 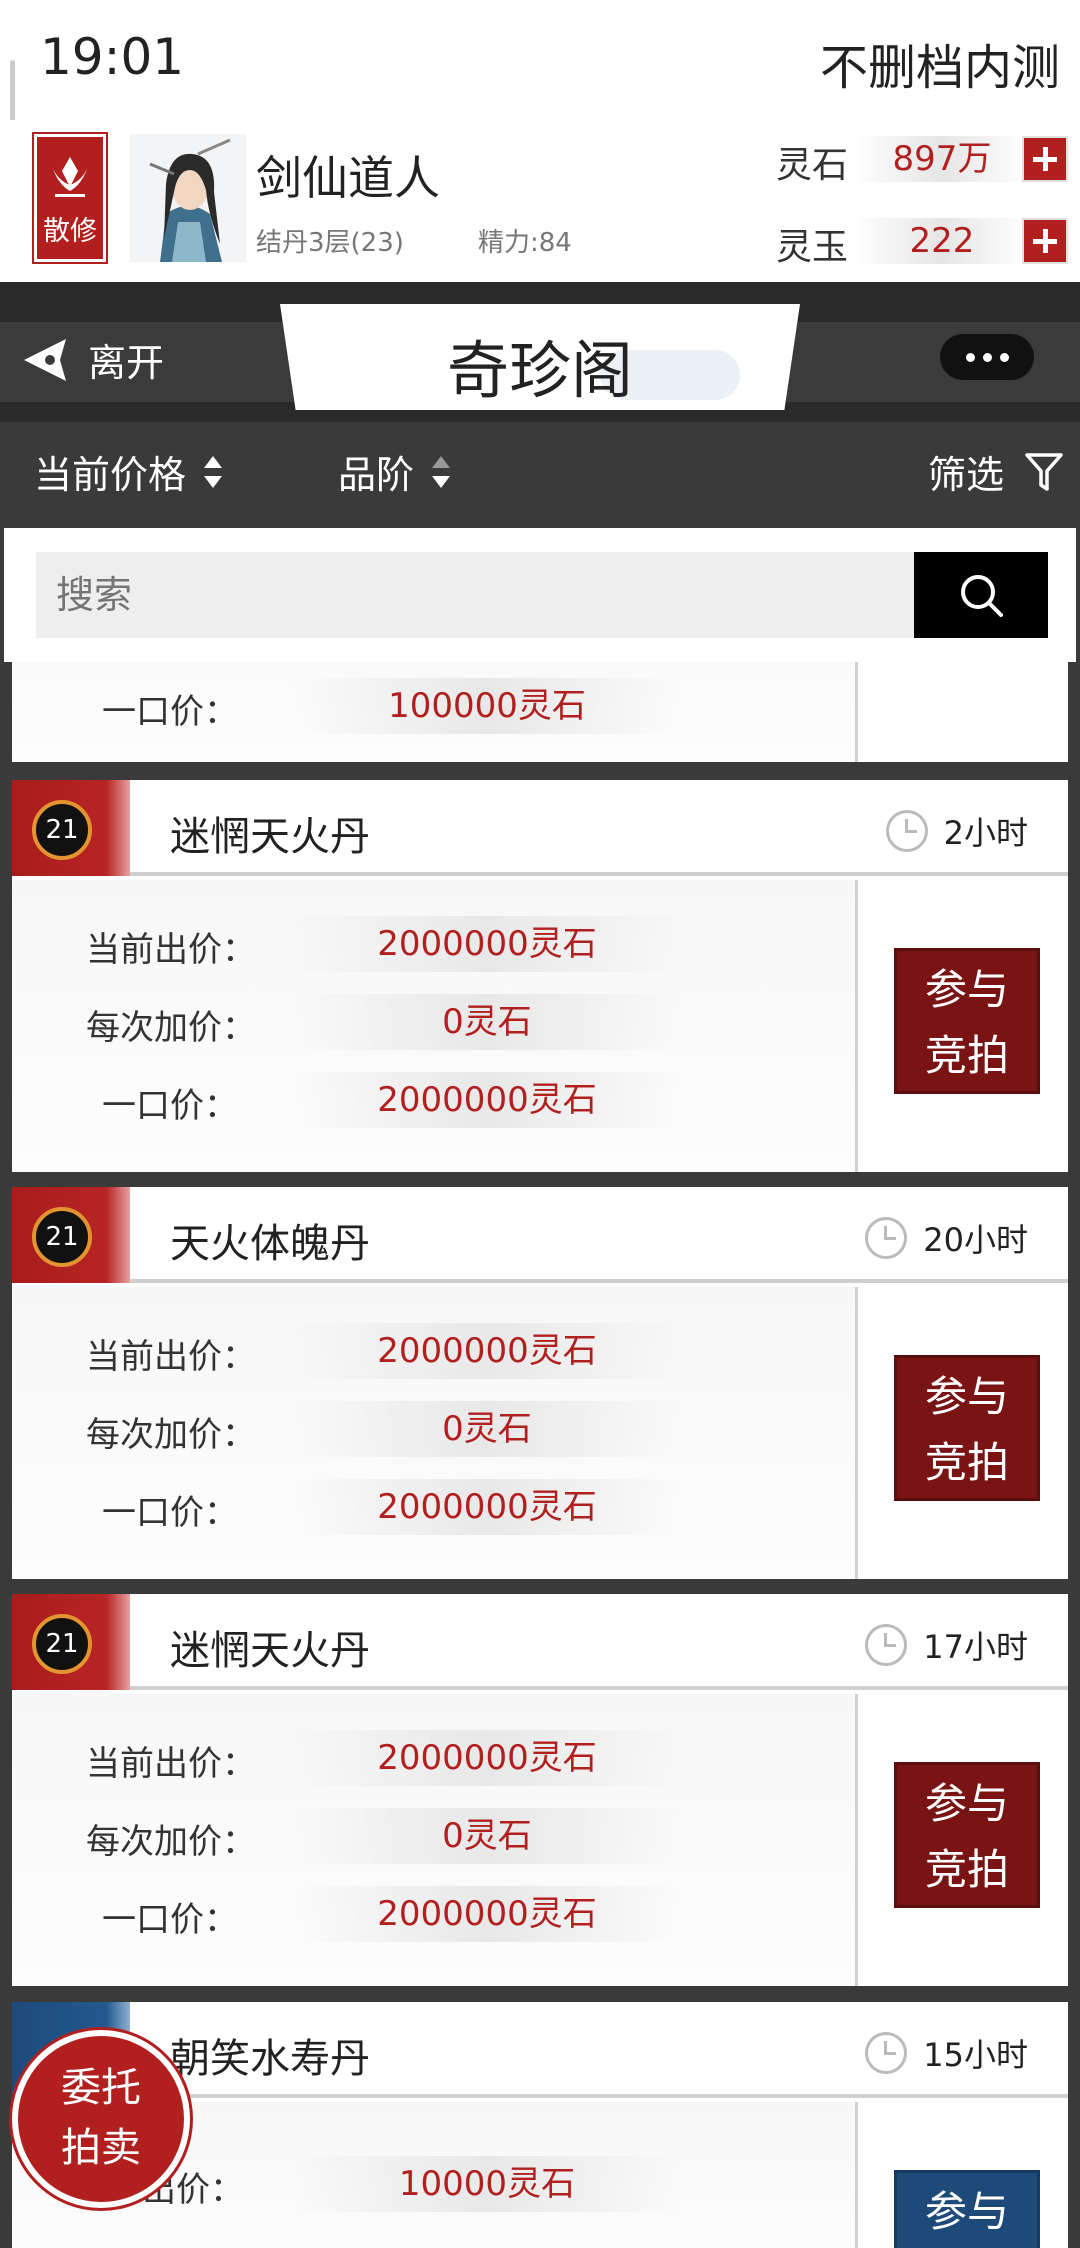 What do you see at coordinates (540, 828) in the screenshot?
I see `card-header: 21 迷惘天火丹 2小时` at bounding box center [540, 828].